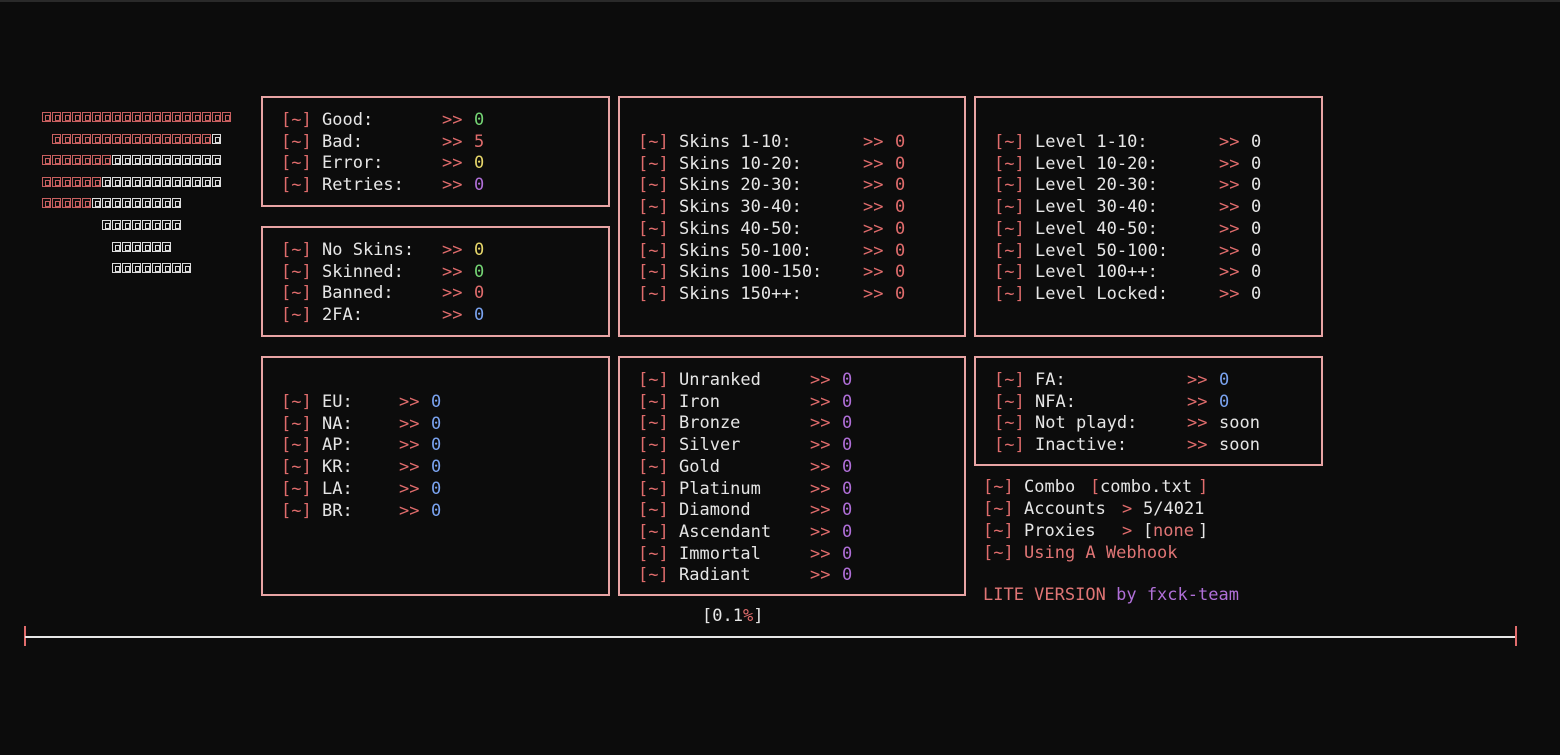  What do you see at coordinates (1101, 553) in the screenshot?
I see `webhook-label: Using A Webhook` at bounding box center [1101, 553].